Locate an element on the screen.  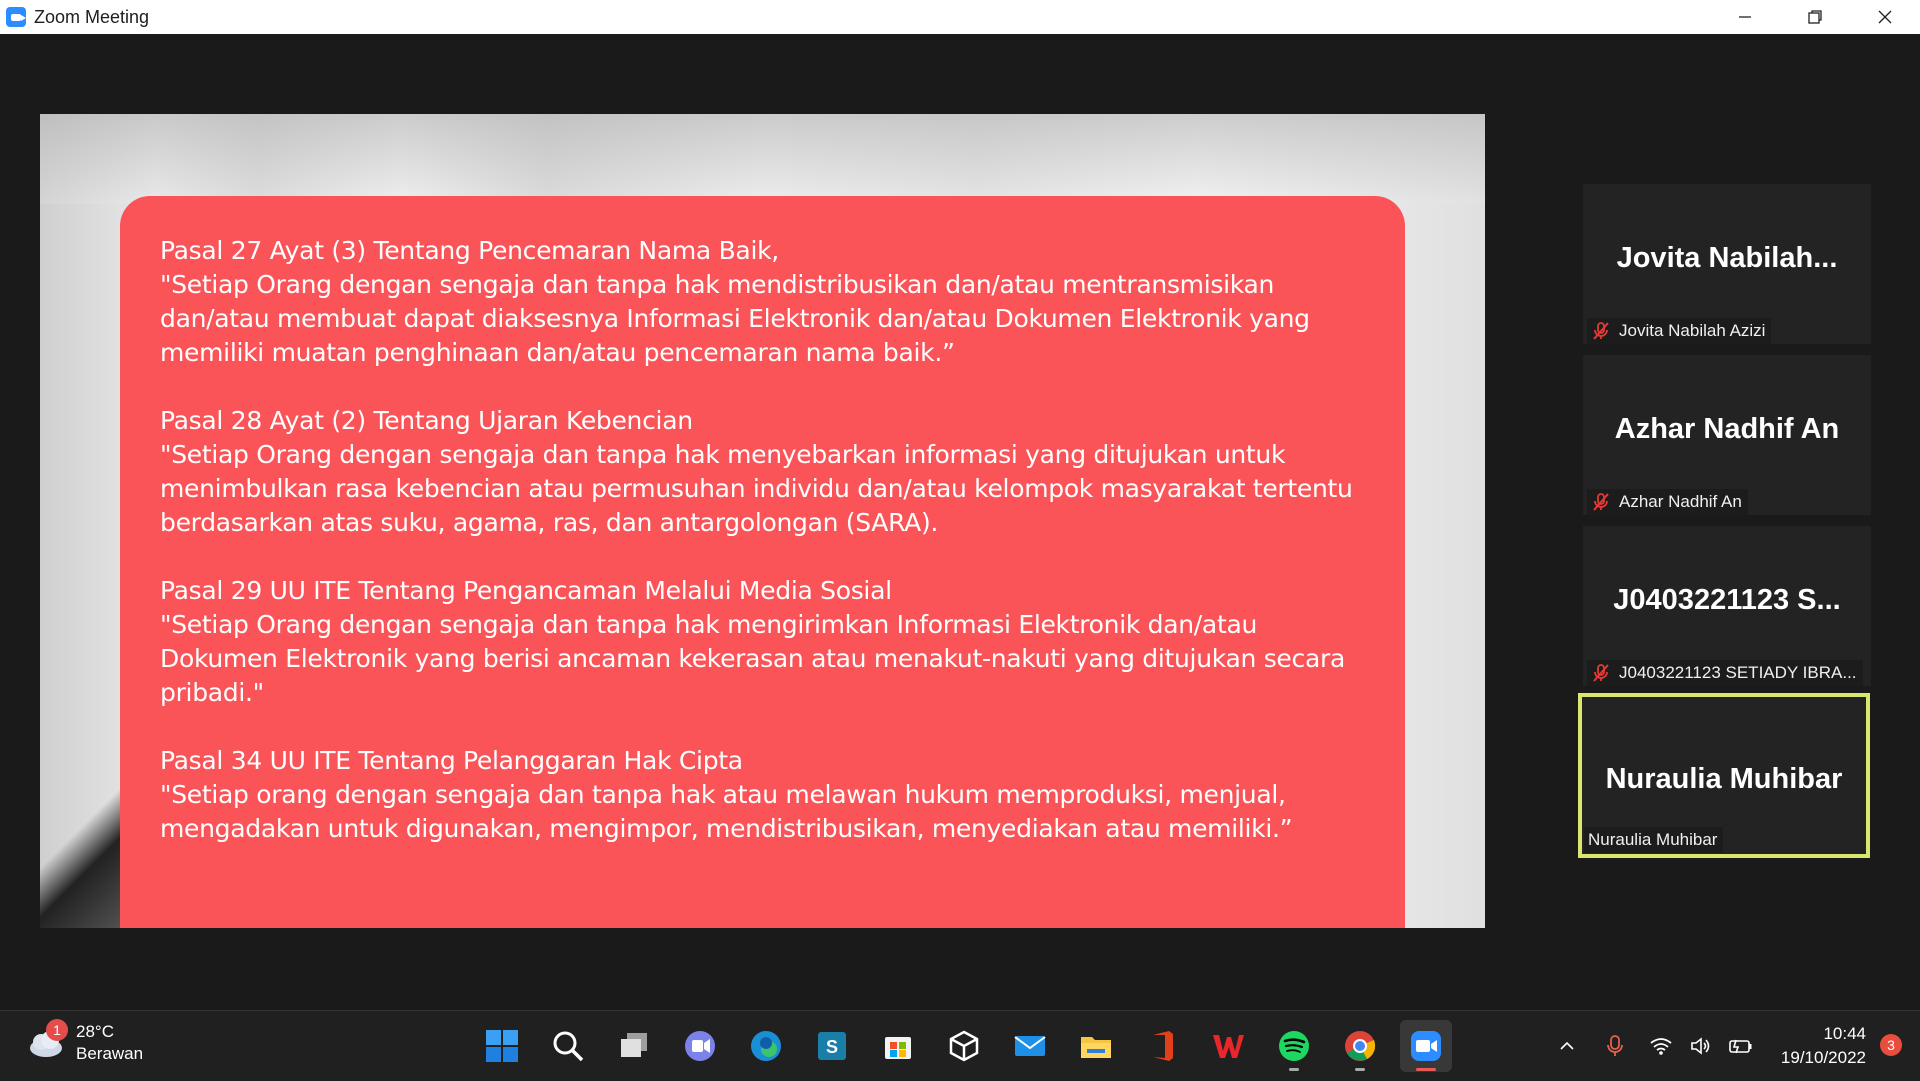
edge-icon is located at coordinates (766, 1046).